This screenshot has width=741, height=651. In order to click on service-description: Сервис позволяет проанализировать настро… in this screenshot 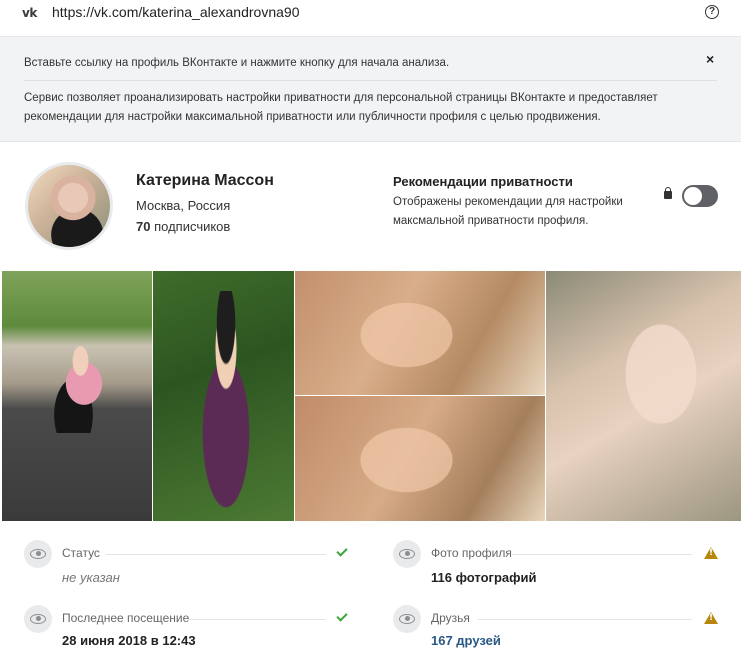, I will do `click(341, 107)`.